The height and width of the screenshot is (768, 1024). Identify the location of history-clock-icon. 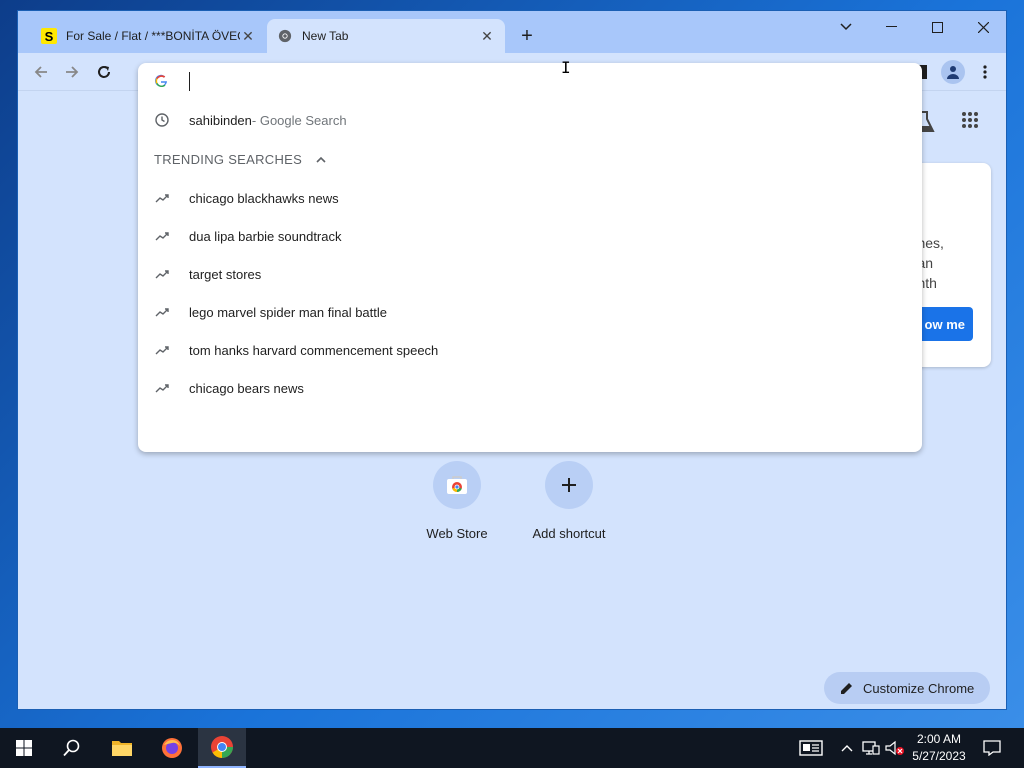
(162, 120).